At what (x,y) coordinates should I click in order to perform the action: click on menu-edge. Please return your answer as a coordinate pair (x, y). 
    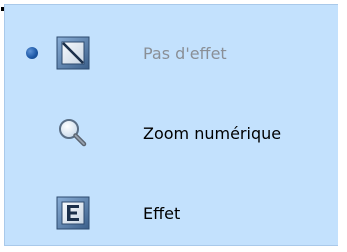
    Looking at the image, I should click on (339, 125).